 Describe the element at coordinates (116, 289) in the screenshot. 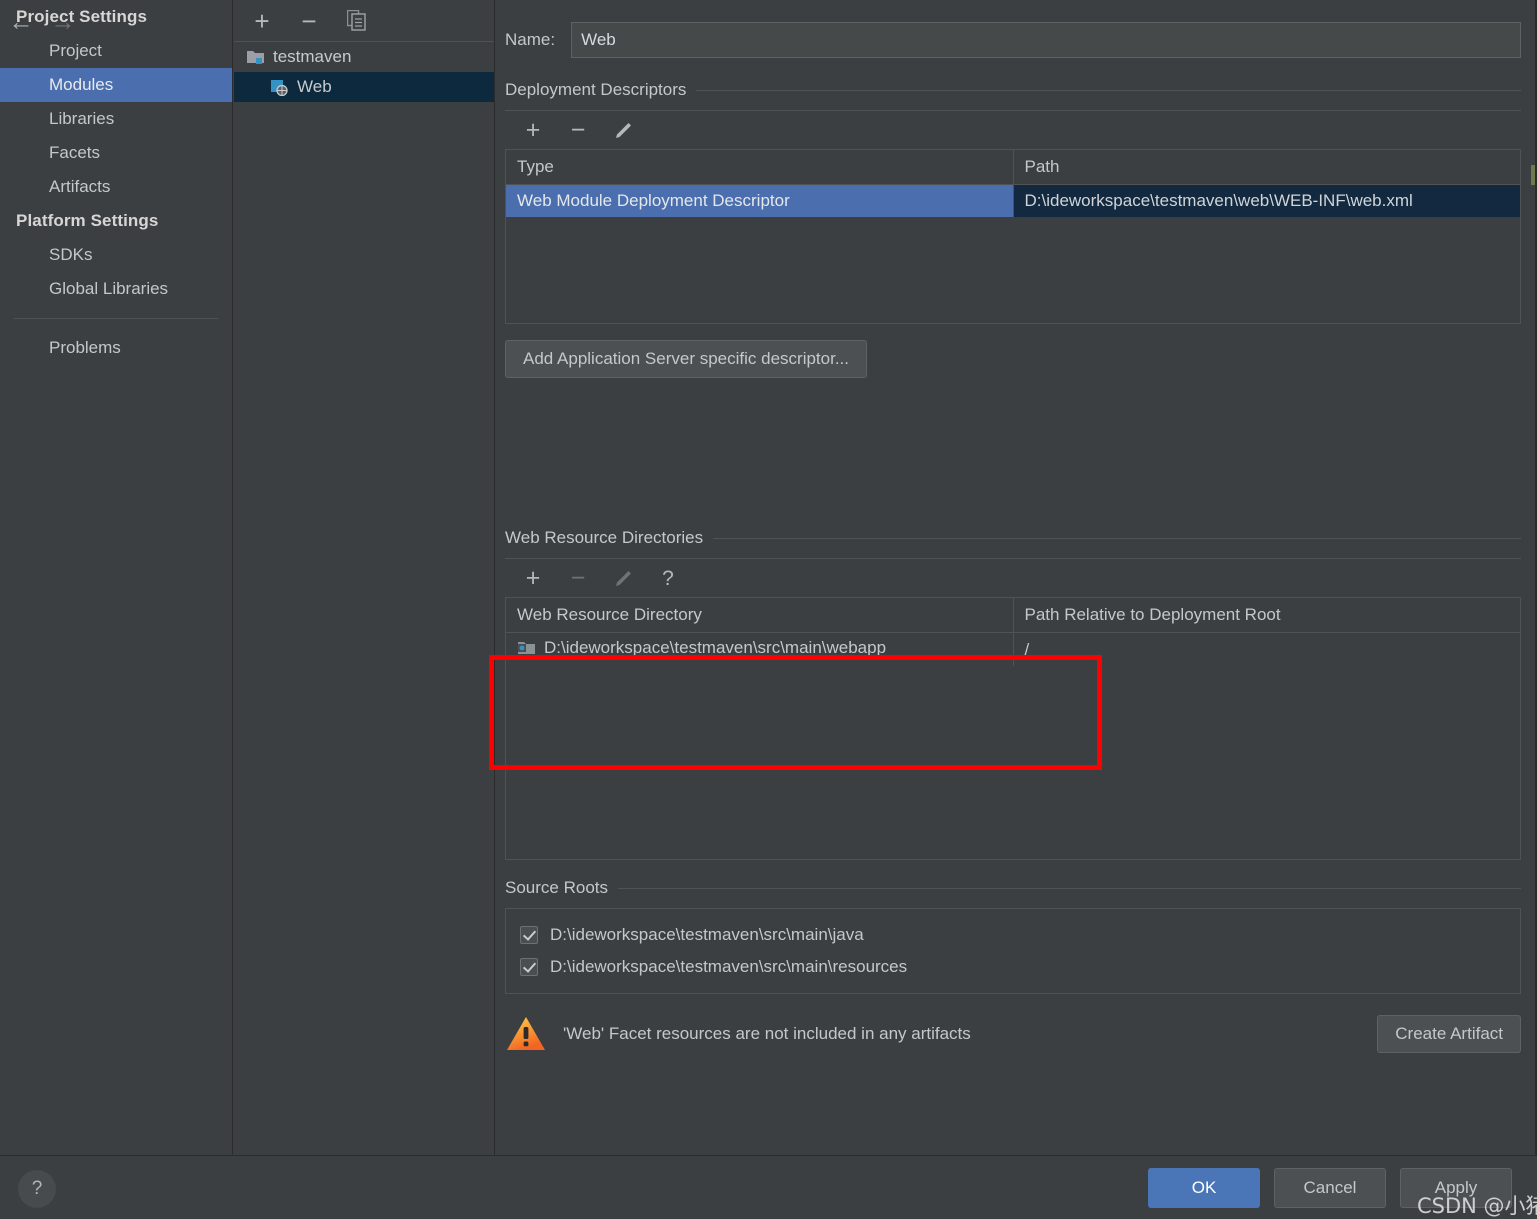

I see `sidebar-item-global-libraries: Global Libraries` at that location.